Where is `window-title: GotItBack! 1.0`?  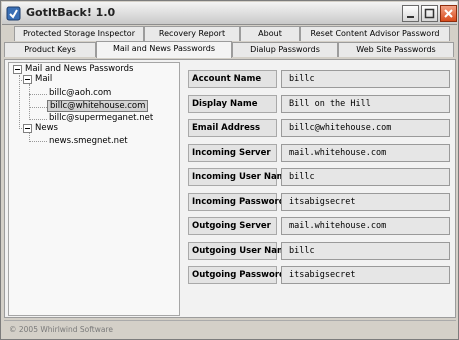 window-title: GotItBack! 1.0 is located at coordinates (71, 12).